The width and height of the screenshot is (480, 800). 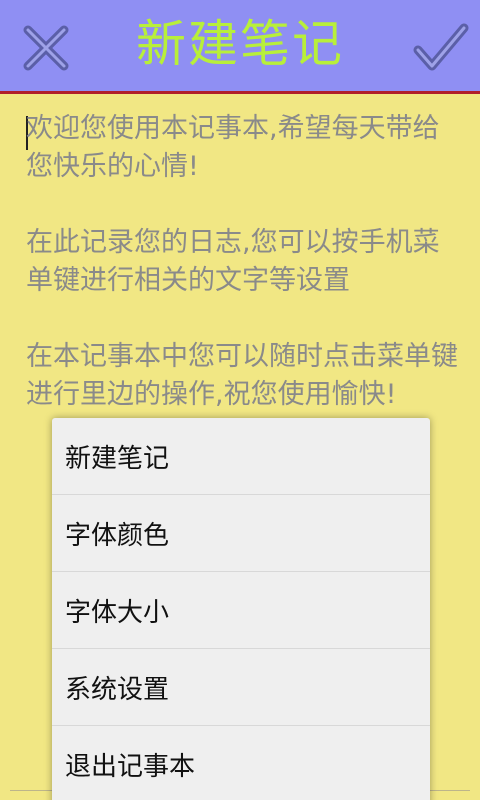 What do you see at coordinates (117, 458) in the screenshot?
I see `menu-item-label: 新建笔记` at bounding box center [117, 458].